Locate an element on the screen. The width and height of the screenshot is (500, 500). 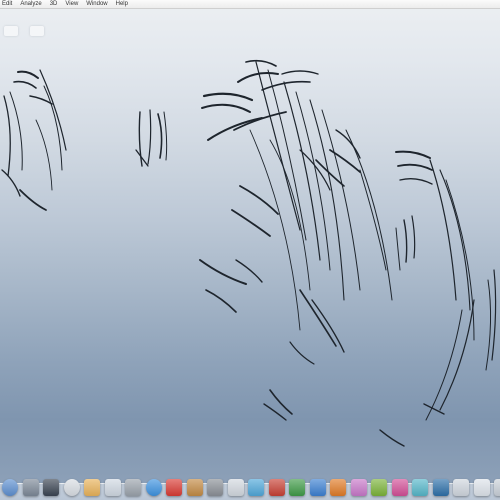
excel-icon is located at coordinates (297, 487).